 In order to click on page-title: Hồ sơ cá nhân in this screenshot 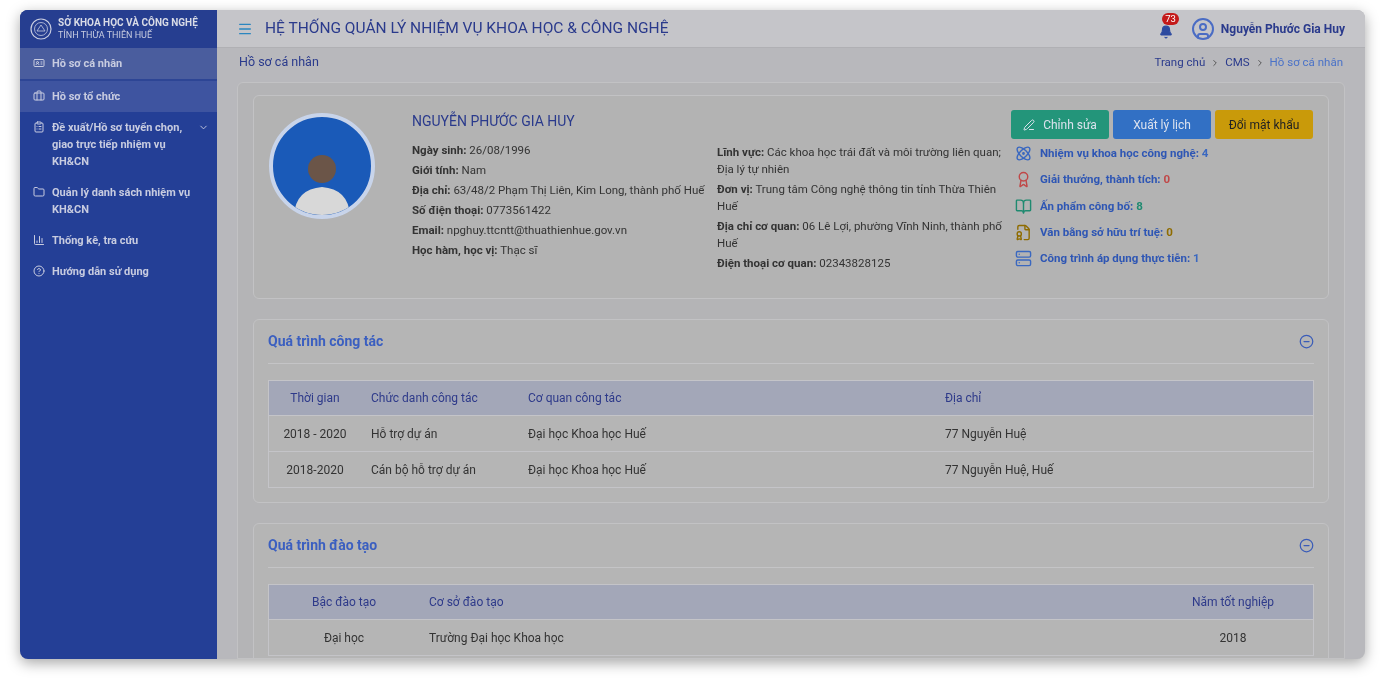, I will do `click(279, 62)`.